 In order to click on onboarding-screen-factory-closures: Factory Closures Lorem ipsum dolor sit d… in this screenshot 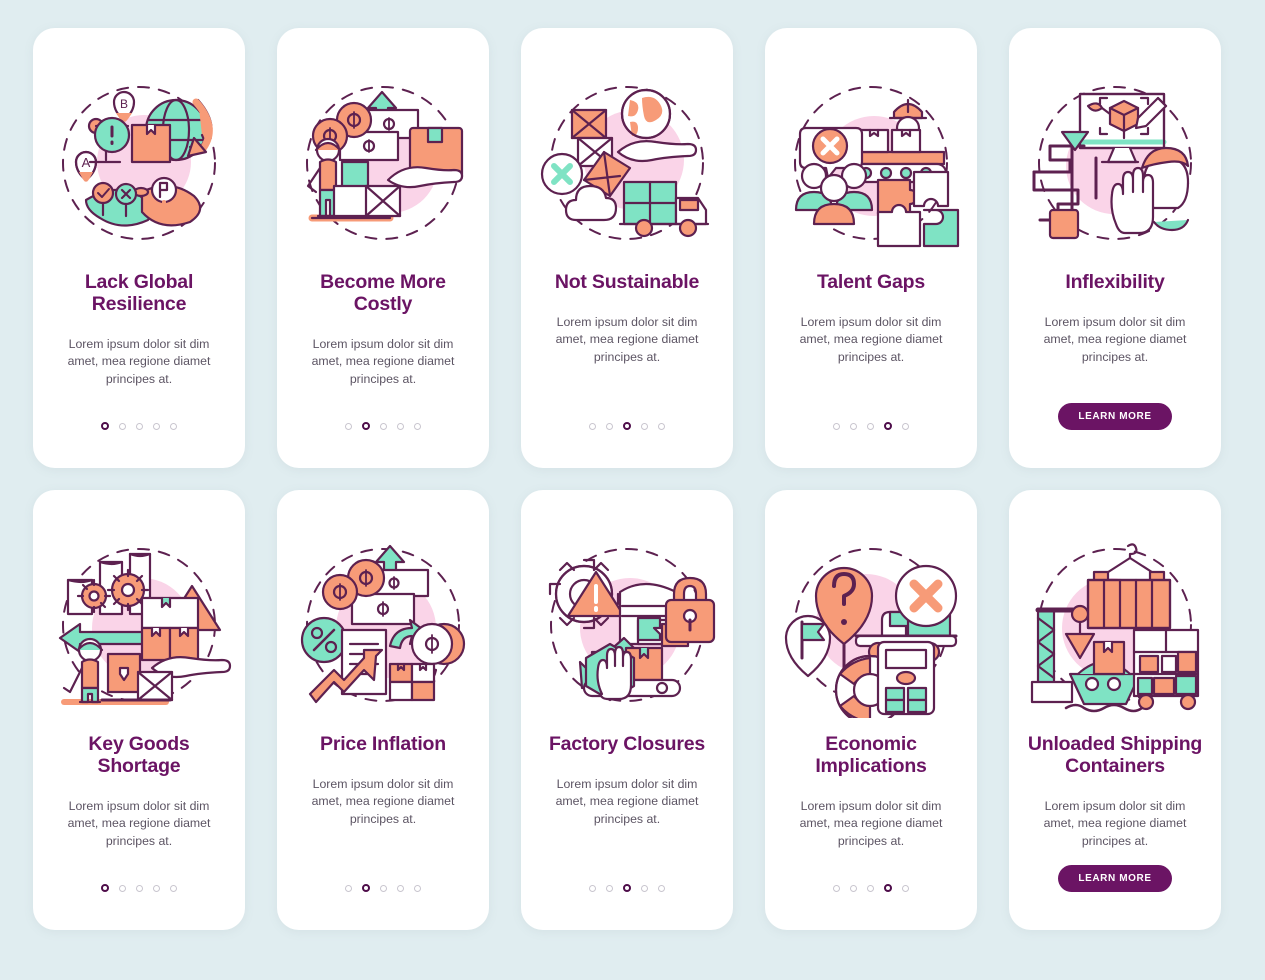, I will do `click(627, 710)`.